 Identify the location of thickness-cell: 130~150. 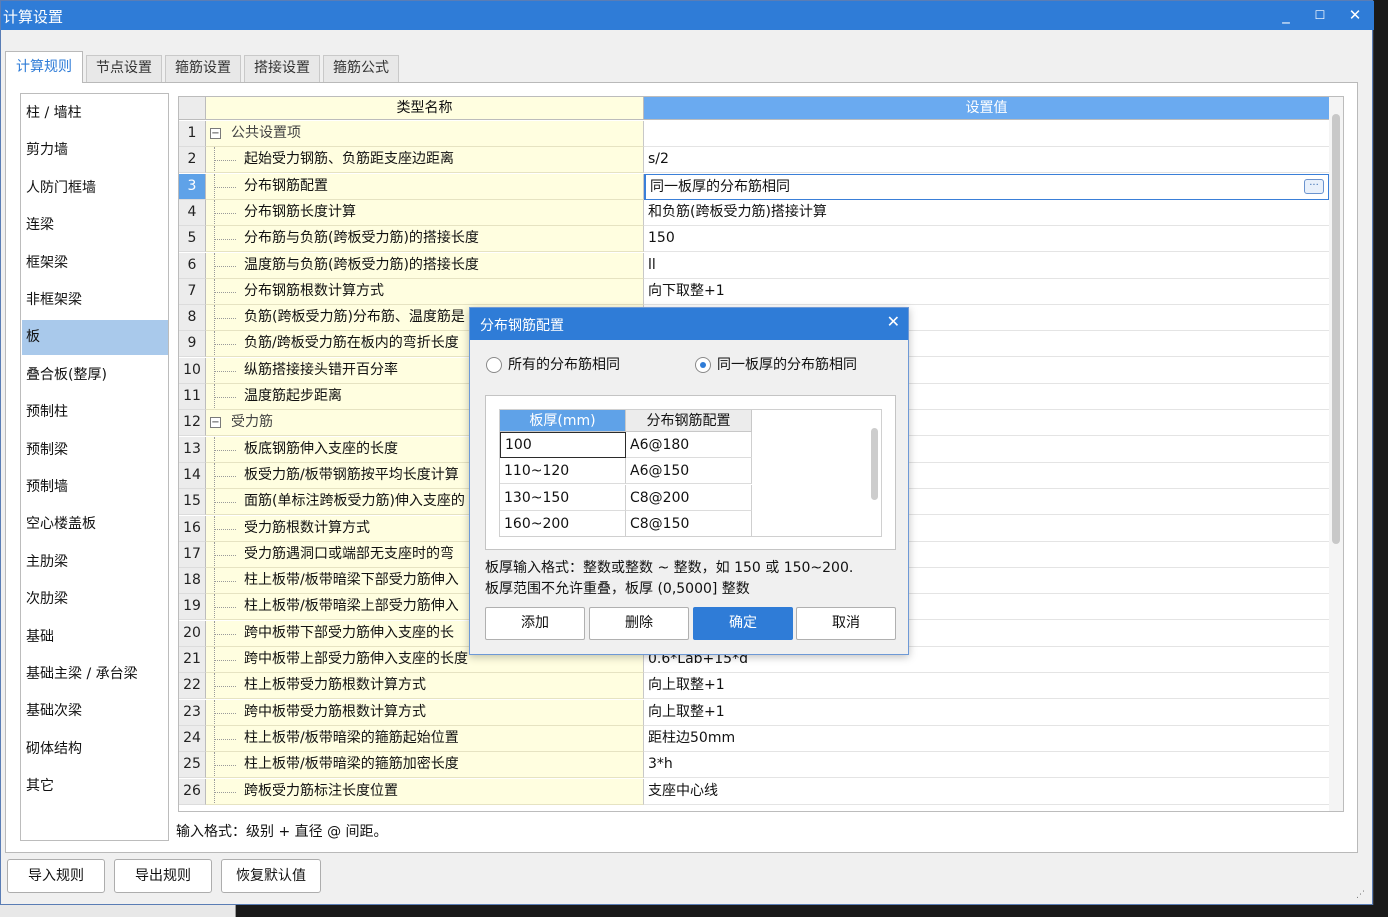
(563, 497).